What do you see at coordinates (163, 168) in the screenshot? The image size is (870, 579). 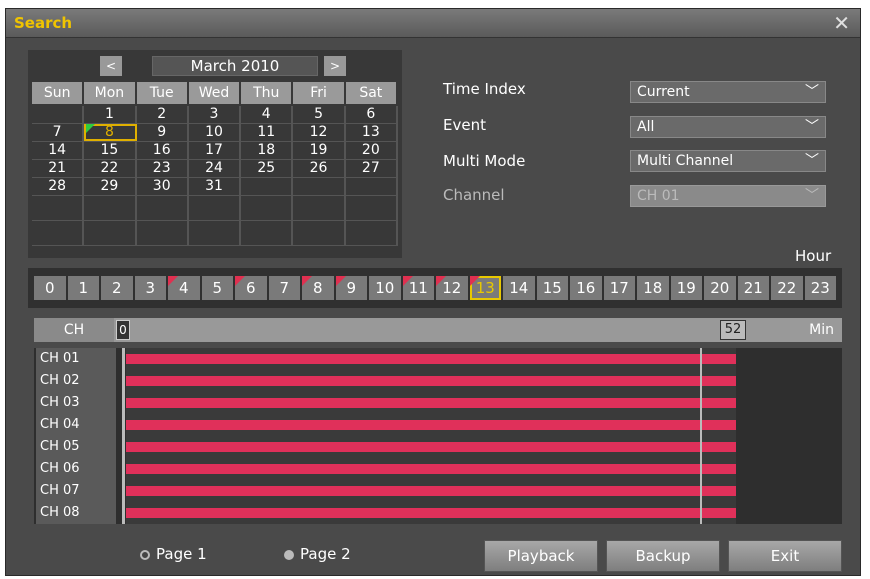 I see `day-23: 23` at bounding box center [163, 168].